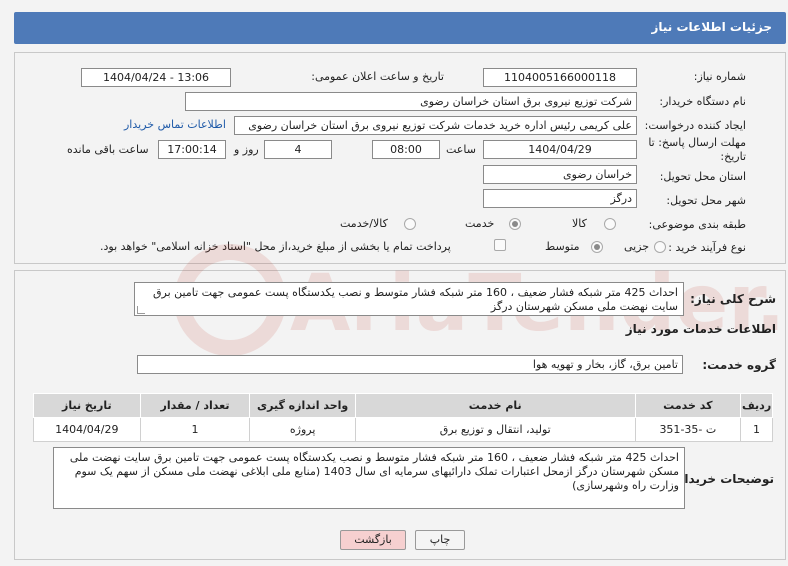  I want to click on cell-unit: پروژه, so click(302, 429).